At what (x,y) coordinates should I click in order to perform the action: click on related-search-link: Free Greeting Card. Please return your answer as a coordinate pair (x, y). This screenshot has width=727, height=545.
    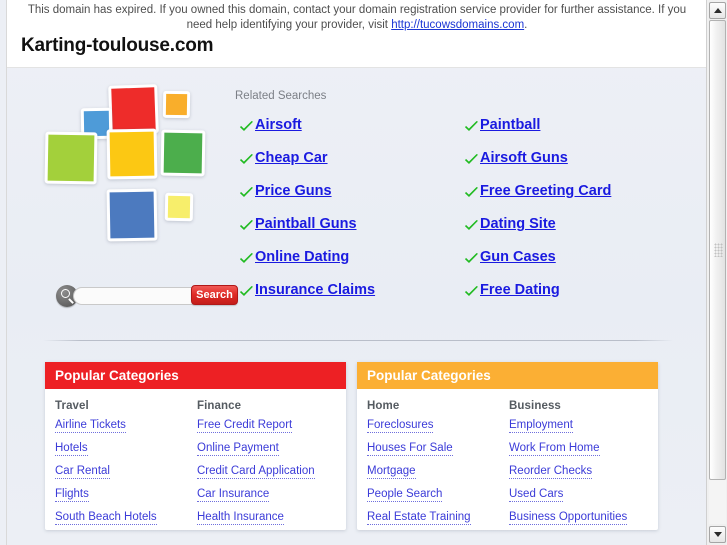
    Looking at the image, I should click on (545, 191).